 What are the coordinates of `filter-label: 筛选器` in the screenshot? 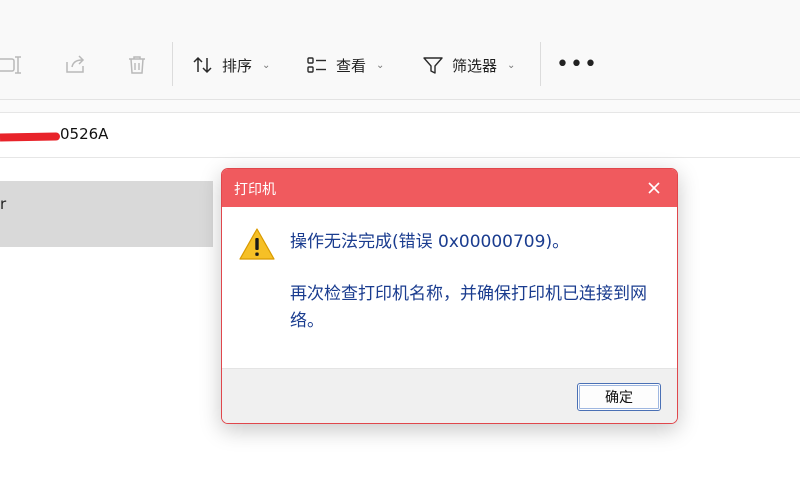 It's located at (475, 65).